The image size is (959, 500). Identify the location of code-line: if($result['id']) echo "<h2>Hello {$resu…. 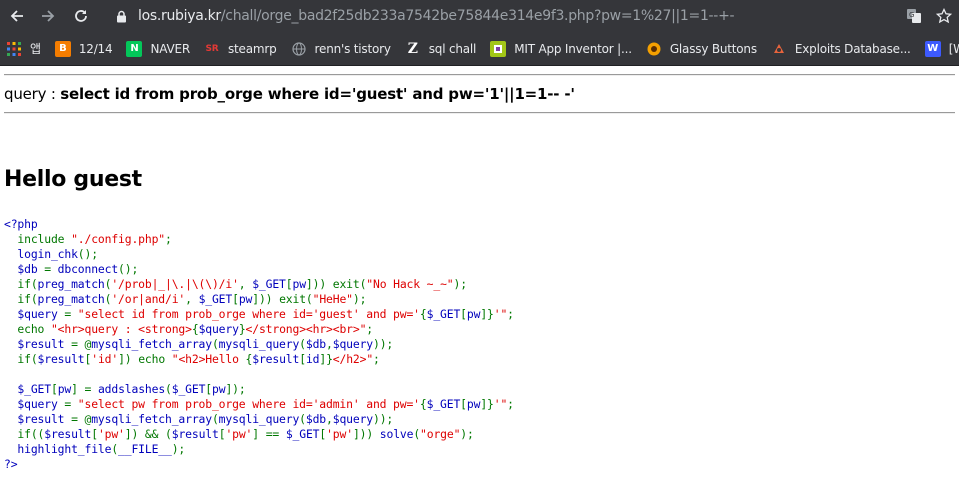
(259, 359).